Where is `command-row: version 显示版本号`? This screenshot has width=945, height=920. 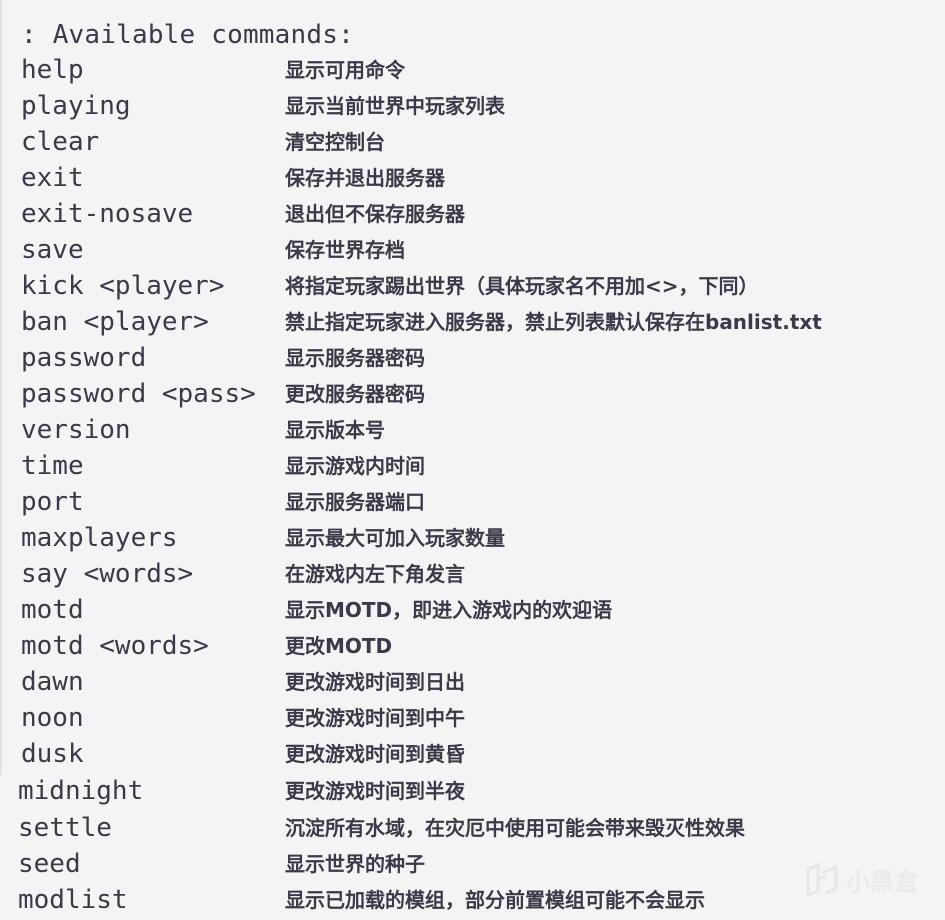 command-row: version 显示版本号 is located at coordinates (472, 430).